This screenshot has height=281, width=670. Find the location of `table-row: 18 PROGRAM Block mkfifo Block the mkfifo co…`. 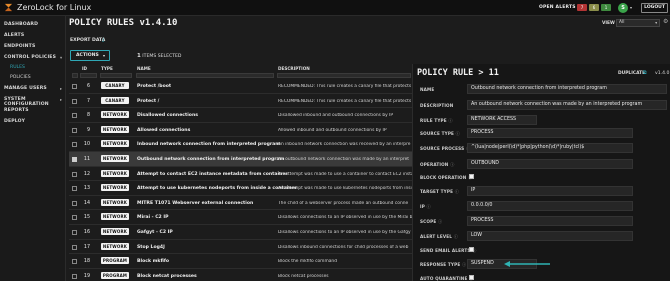

table-row: 18 PROGRAM Block mkfifo Block the mkfifo co… is located at coordinates (240, 261).